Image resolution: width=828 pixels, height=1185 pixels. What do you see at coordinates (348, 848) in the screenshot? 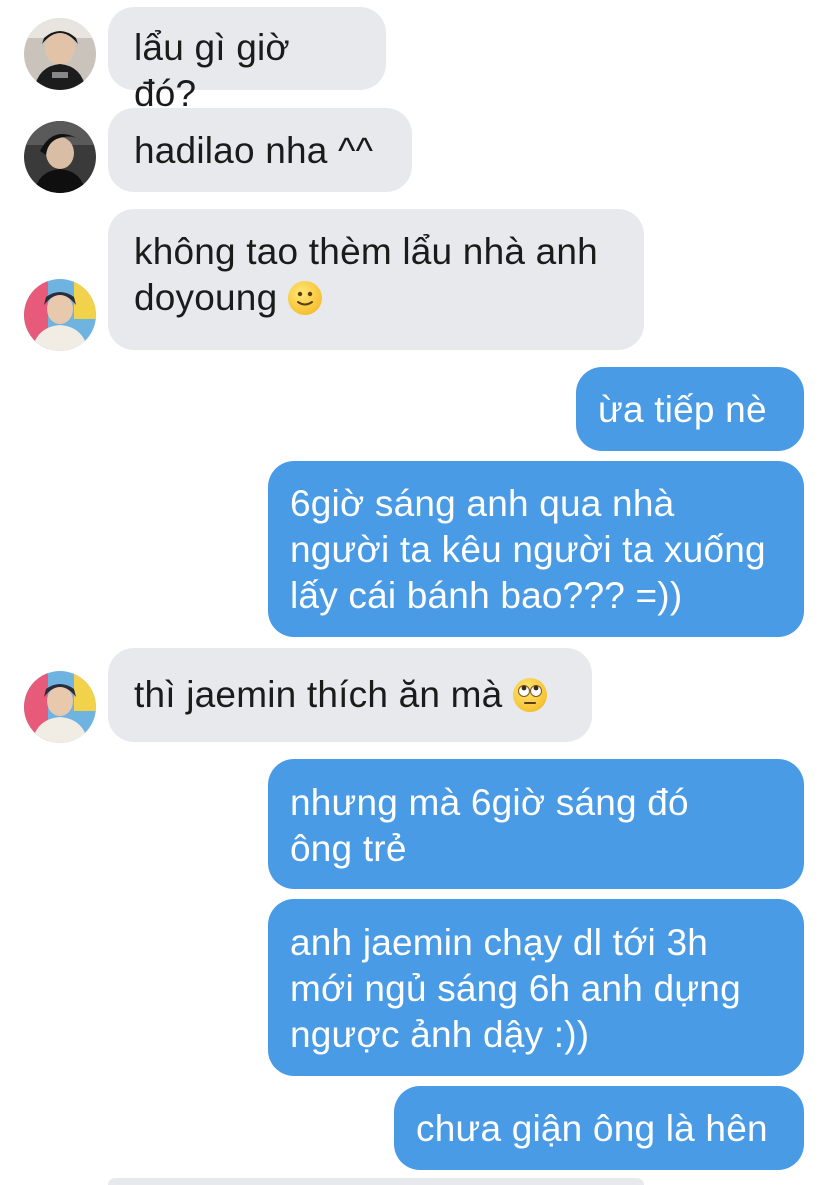
I see `message-text-line: ông trẻ` at bounding box center [348, 848].